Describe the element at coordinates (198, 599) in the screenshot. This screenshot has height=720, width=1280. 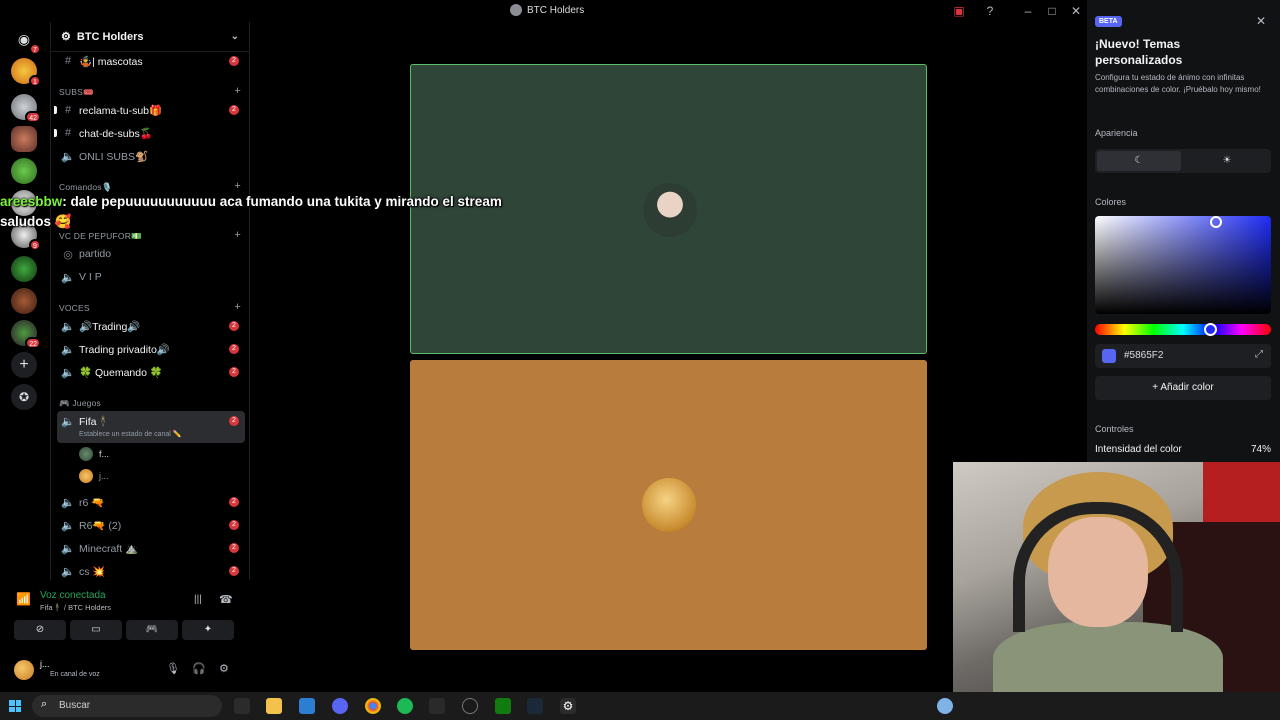
I see `noise-suppression-icon: |||` at that location.